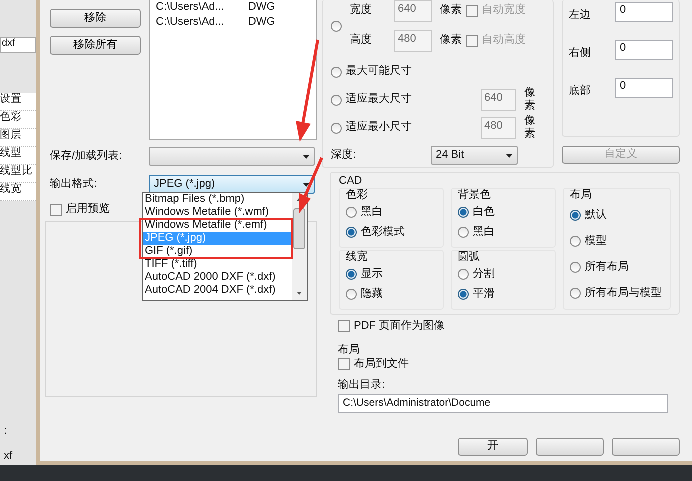 This screenshot has width=692, height=481. What do you see at coordinates (217, 225) in the screenshot?
I see `dropdown-option: Windows Metafile (*.emf)` at bounding box center [217, 225].